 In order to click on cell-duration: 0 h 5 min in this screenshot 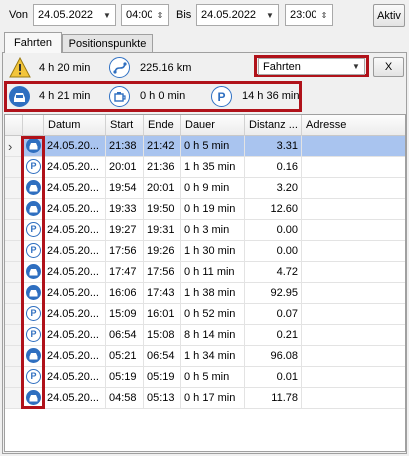, I will do `click(213, 377)`.